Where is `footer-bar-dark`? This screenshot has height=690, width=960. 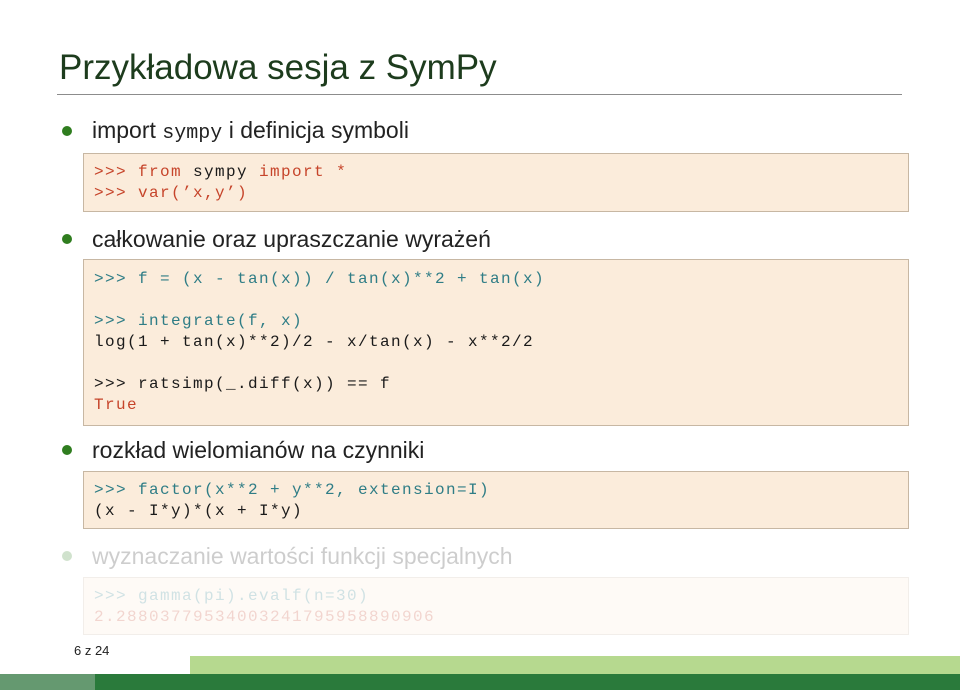 footer-bar-dark is located at coordinates (480, 682).